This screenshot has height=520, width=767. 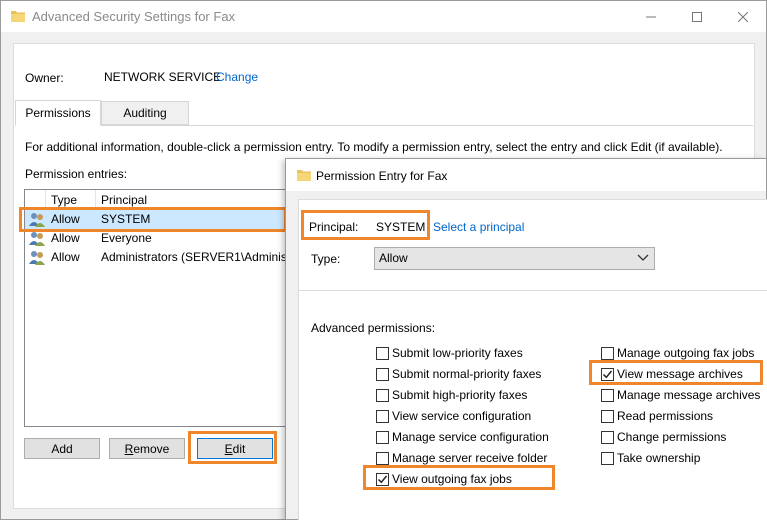 What do you see at coordinates (462, 416) in the screenshot?
I see `checkbox-label: View service configuration` at bounding box center [462, 416].